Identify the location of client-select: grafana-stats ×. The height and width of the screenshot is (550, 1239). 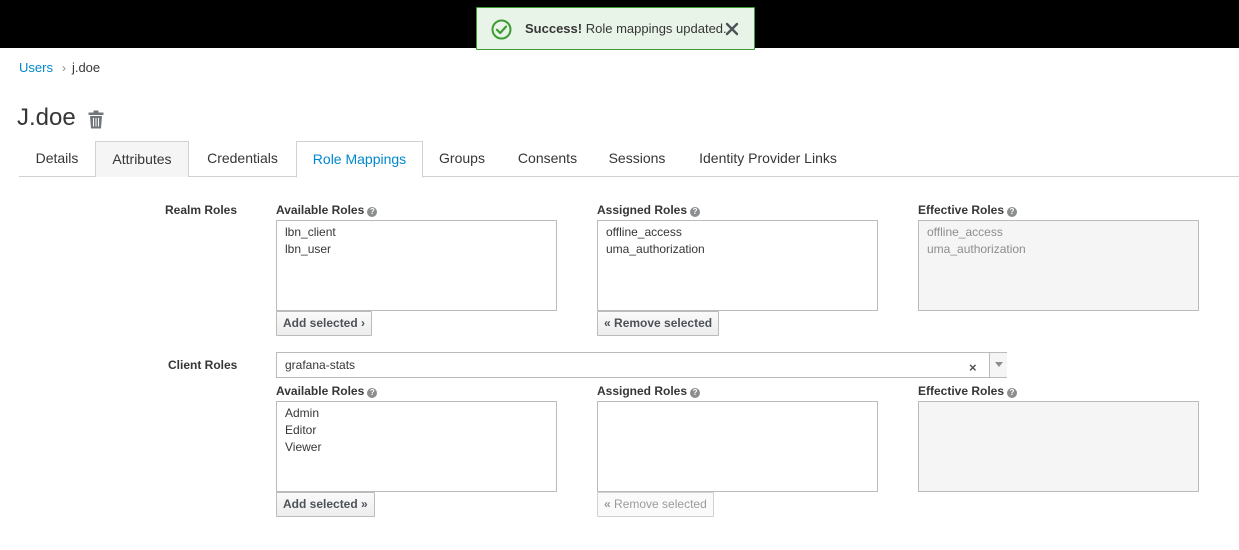
(641, 365).